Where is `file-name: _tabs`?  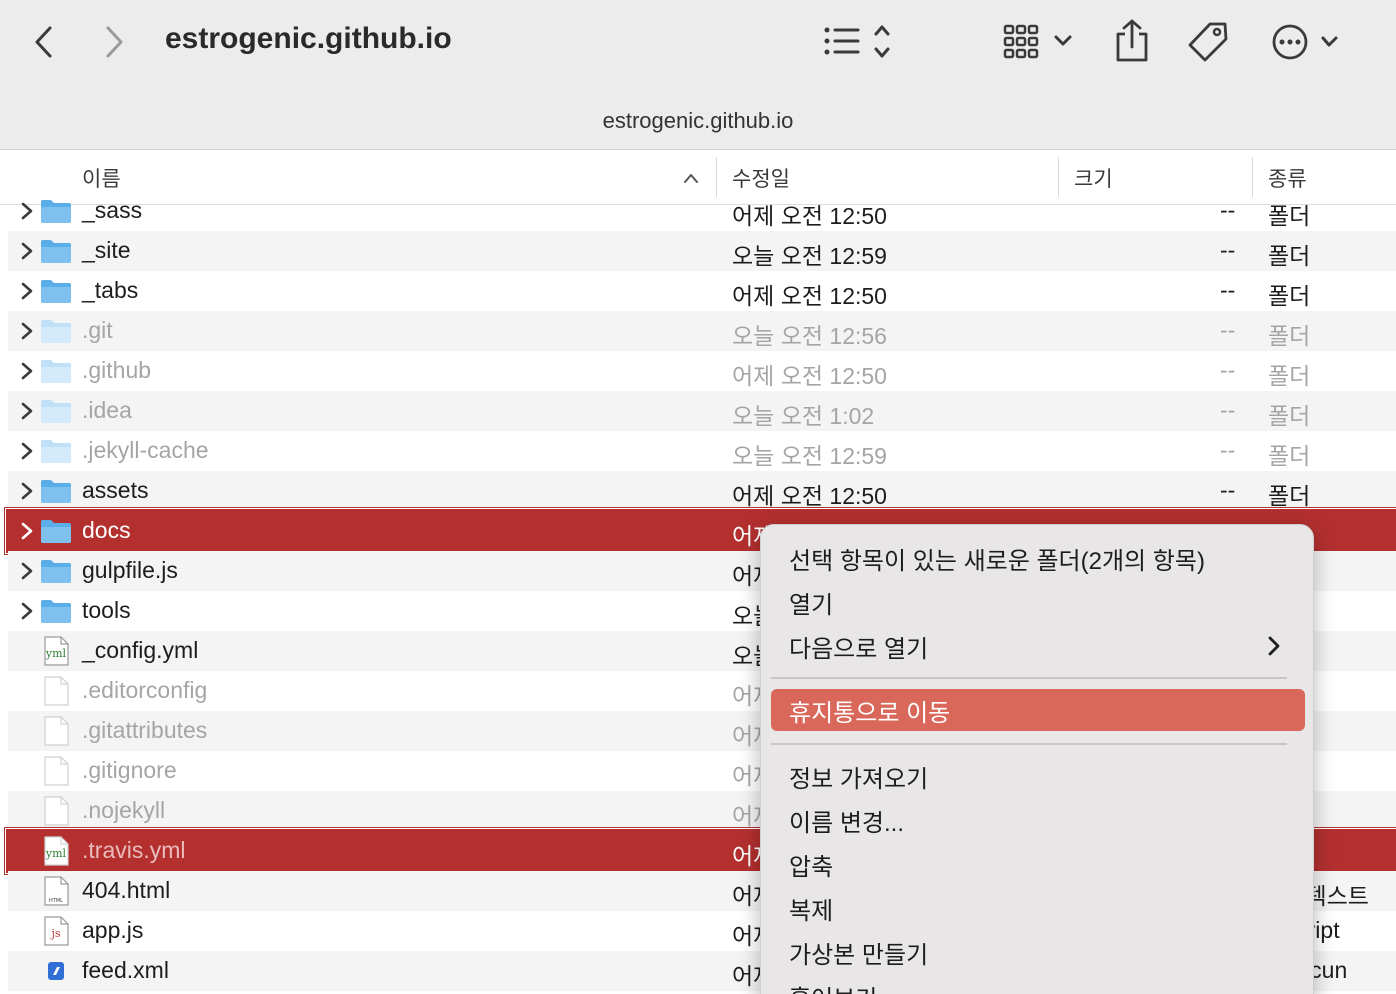 file-name: _tabs is located at coordinates (110, 290).